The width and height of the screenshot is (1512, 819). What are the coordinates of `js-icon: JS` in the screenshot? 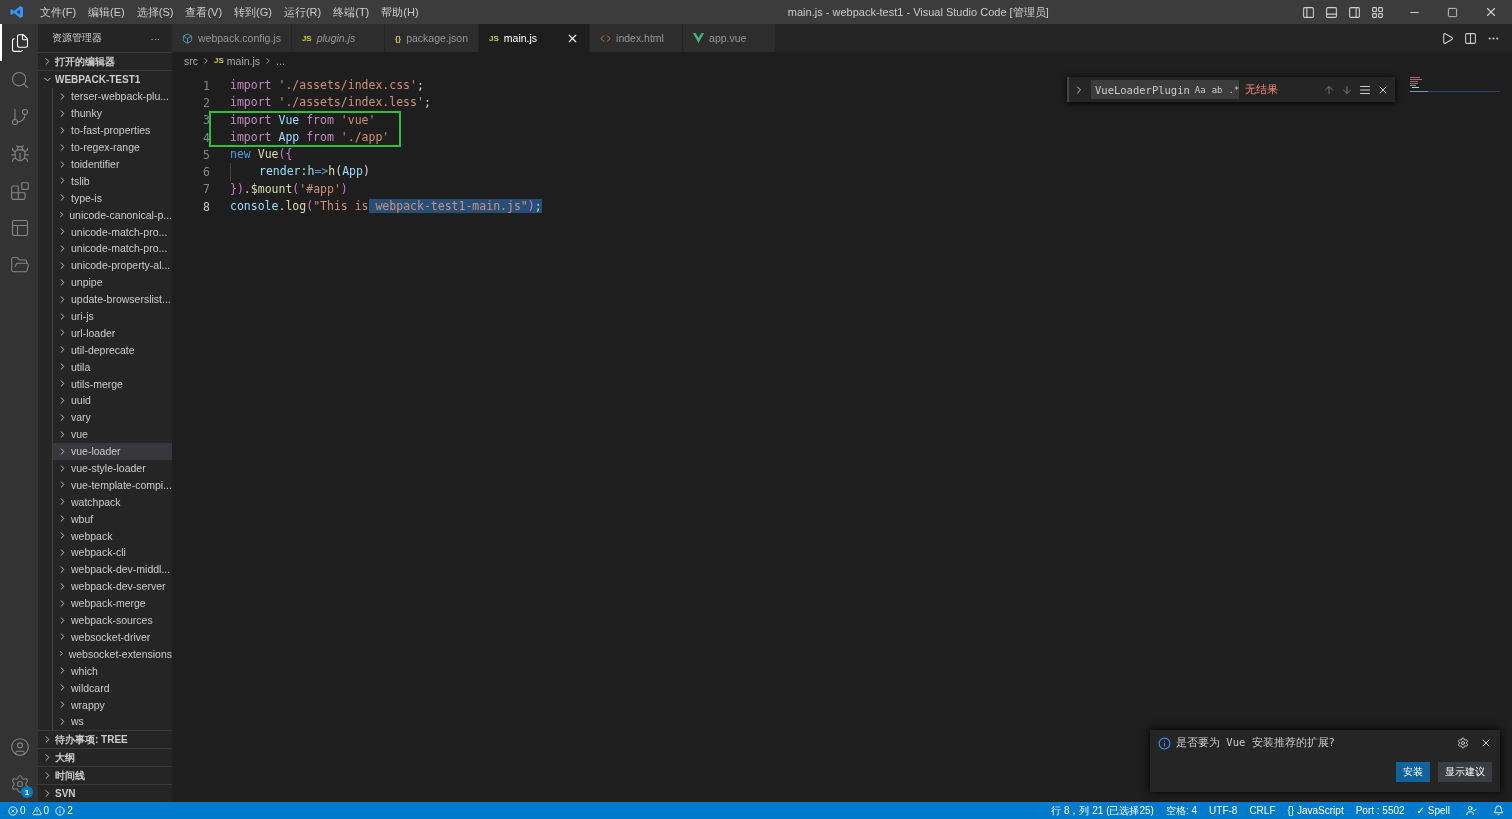 It's located at (219, 60).